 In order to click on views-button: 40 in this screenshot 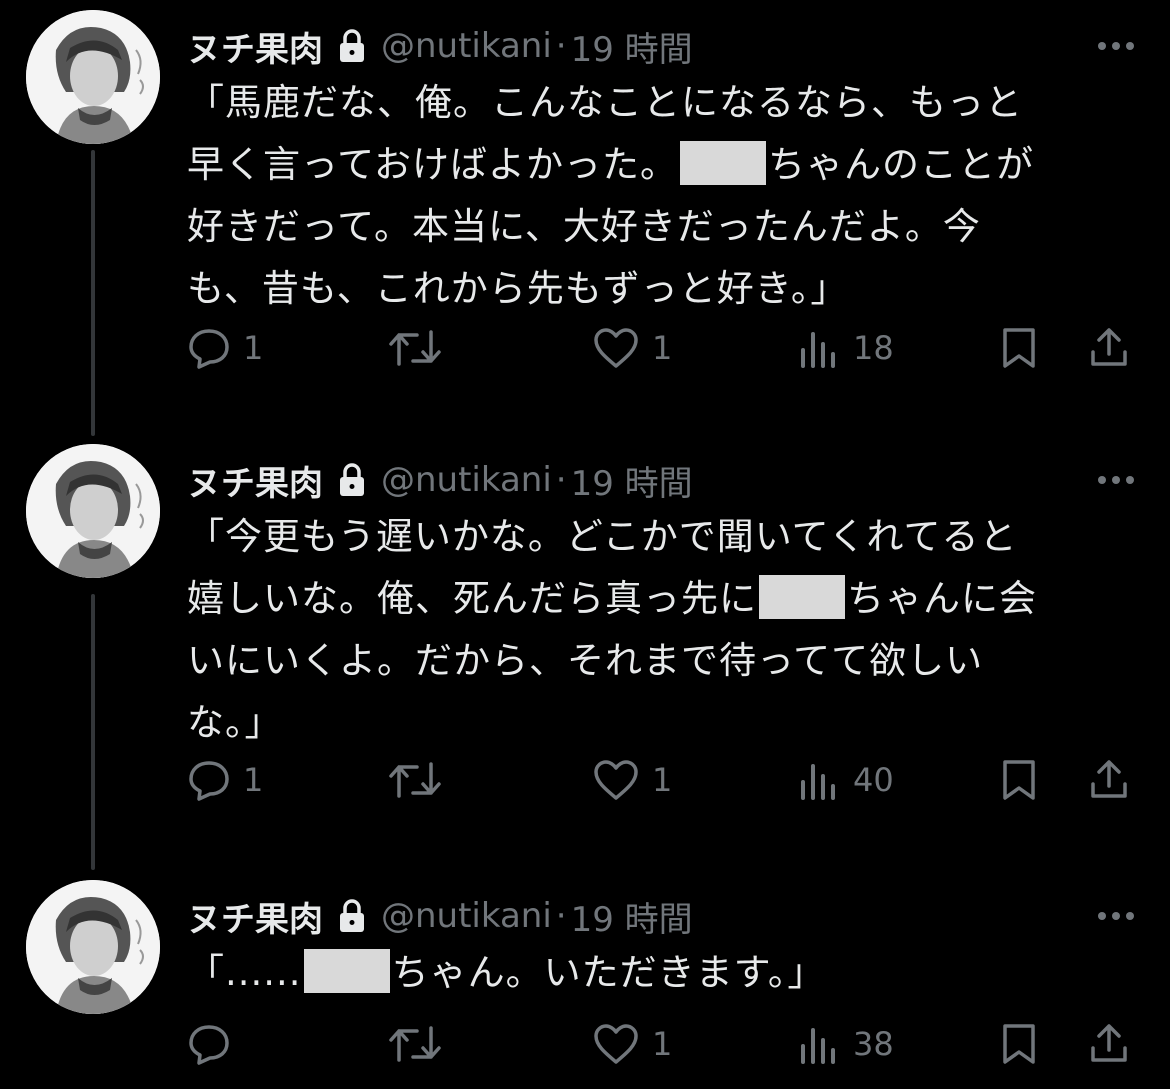, I will do `click(845, 780)`.